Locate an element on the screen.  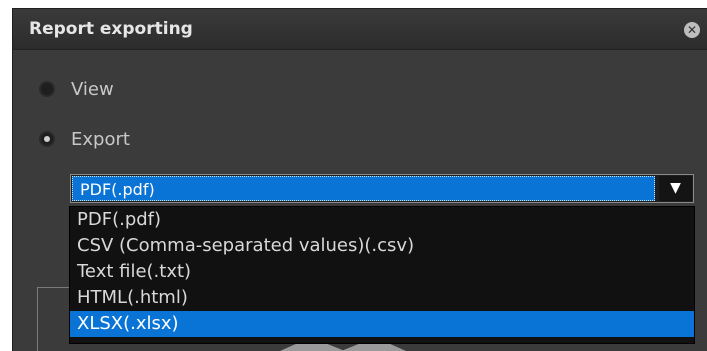
radio-button-export is located at coordinates (47, 139).